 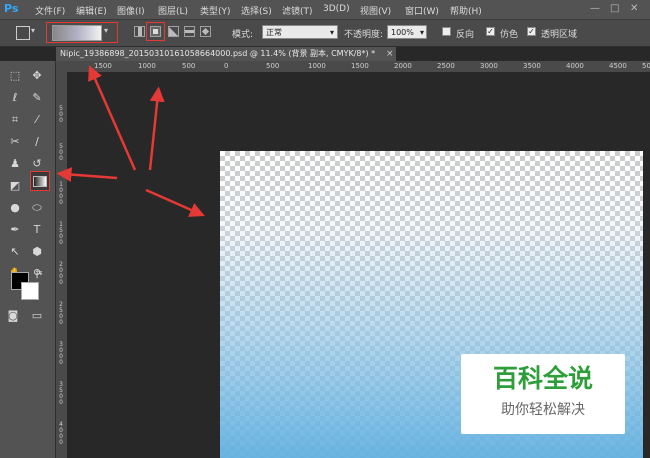 What do you see at coordinates (15, 252) in the screenshot?
I see `path-select-tool-icon: ↖` at bounding box center [15, 252].